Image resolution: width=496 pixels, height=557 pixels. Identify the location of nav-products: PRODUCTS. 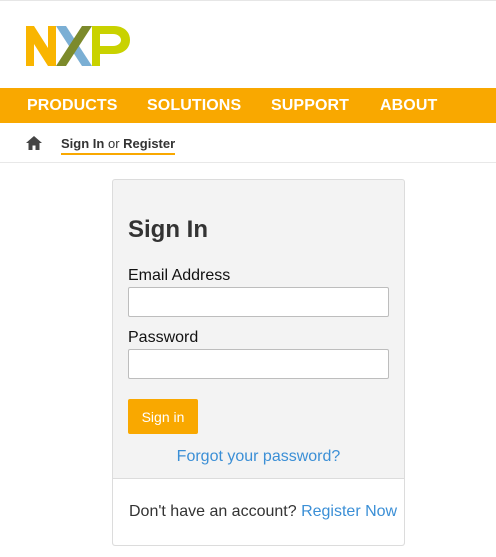
(72, 106).